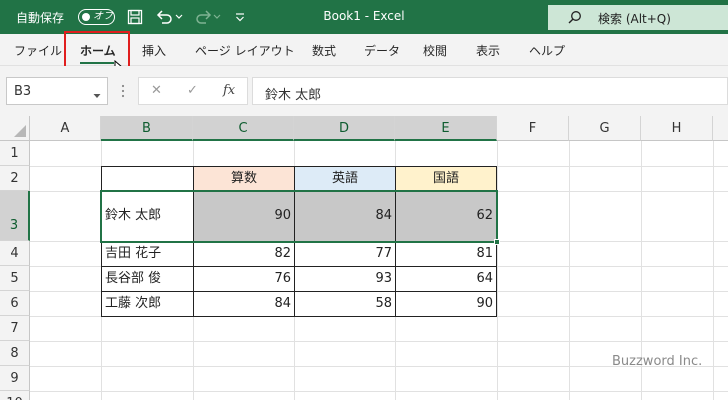  What do you see at coordinates (345, 254) in the screenshot?
I see `cell-d4: 77` at bounding box center [345, 254].